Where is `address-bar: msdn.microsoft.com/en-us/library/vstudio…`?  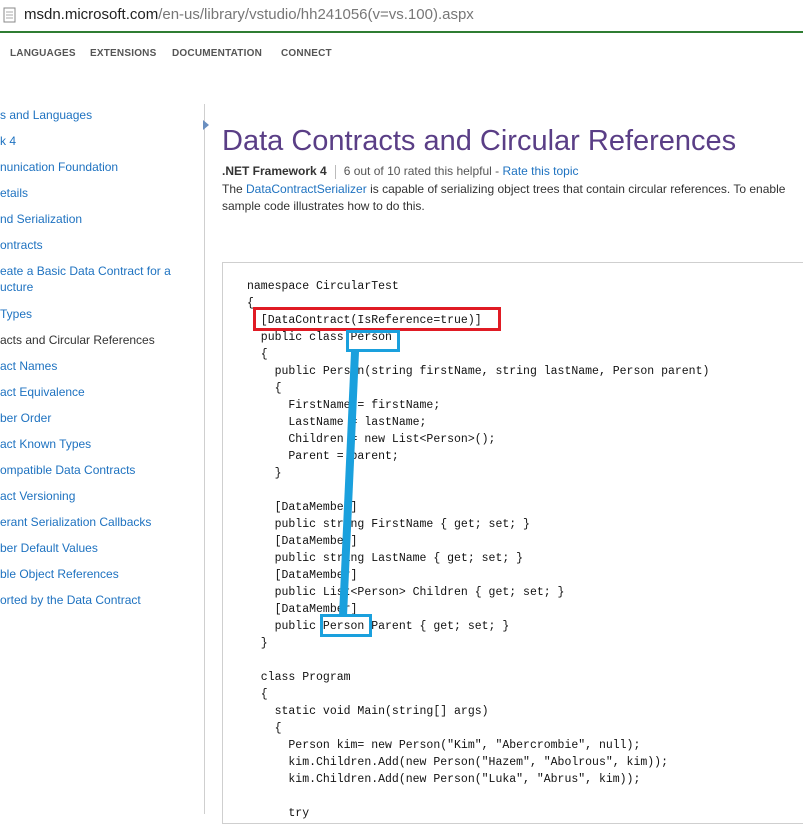 address-bar: msdn.microsoft.com/en-us/library/vstudio… is located at coordinates (401, 16).